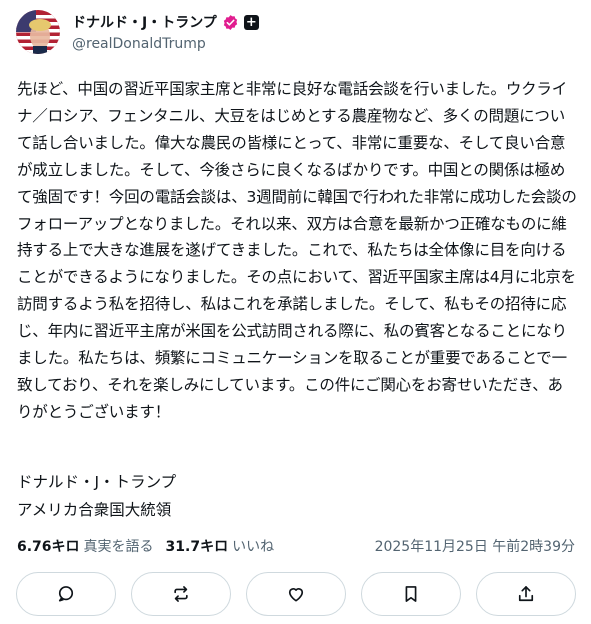  Describe the element at coordinates (48, 546) in the screenshot. I see `reposts-count: 6.76キロ` at that location.